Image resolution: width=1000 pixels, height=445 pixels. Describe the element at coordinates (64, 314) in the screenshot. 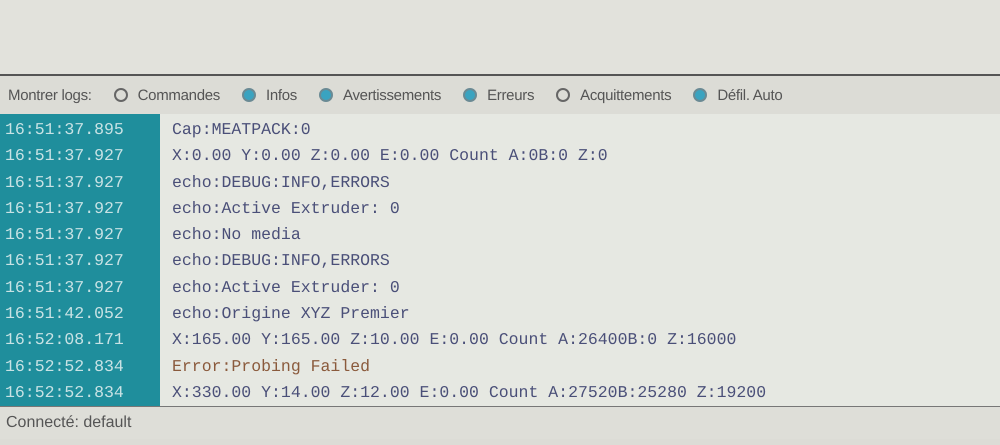

I see `timestamp: 16:51:42.052` at that location.